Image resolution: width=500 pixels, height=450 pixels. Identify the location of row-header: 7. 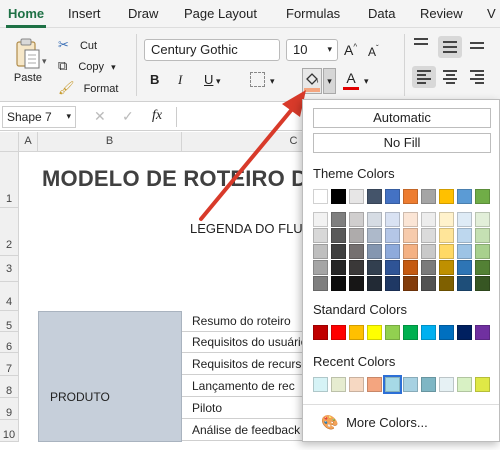
(9, 364).